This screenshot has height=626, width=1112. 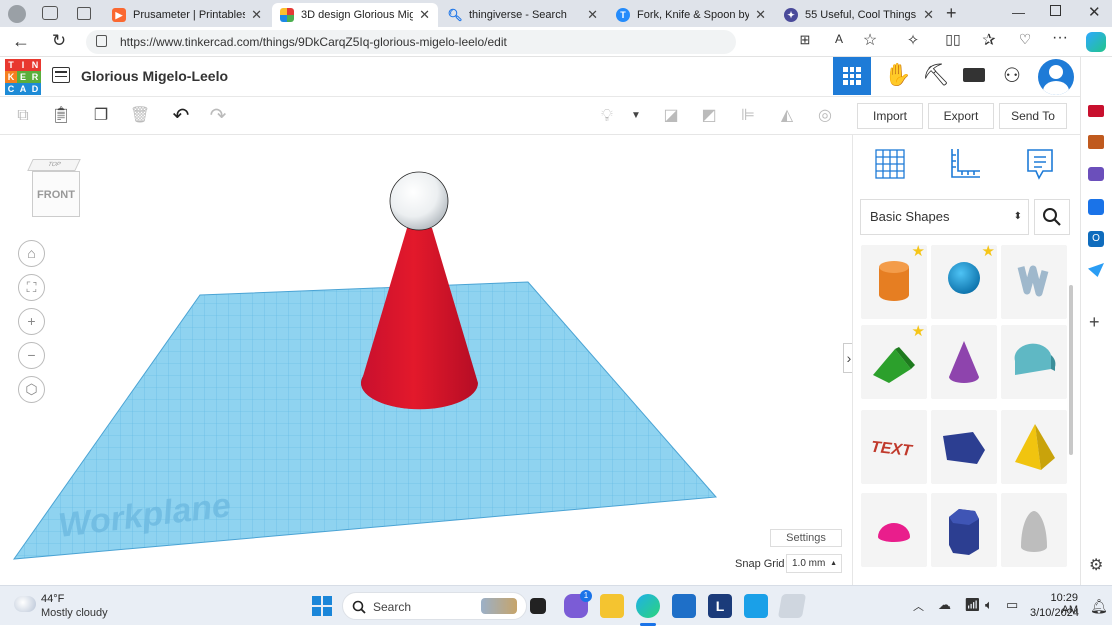 I want to click on export-button: Export, so click(x=961, y=116).